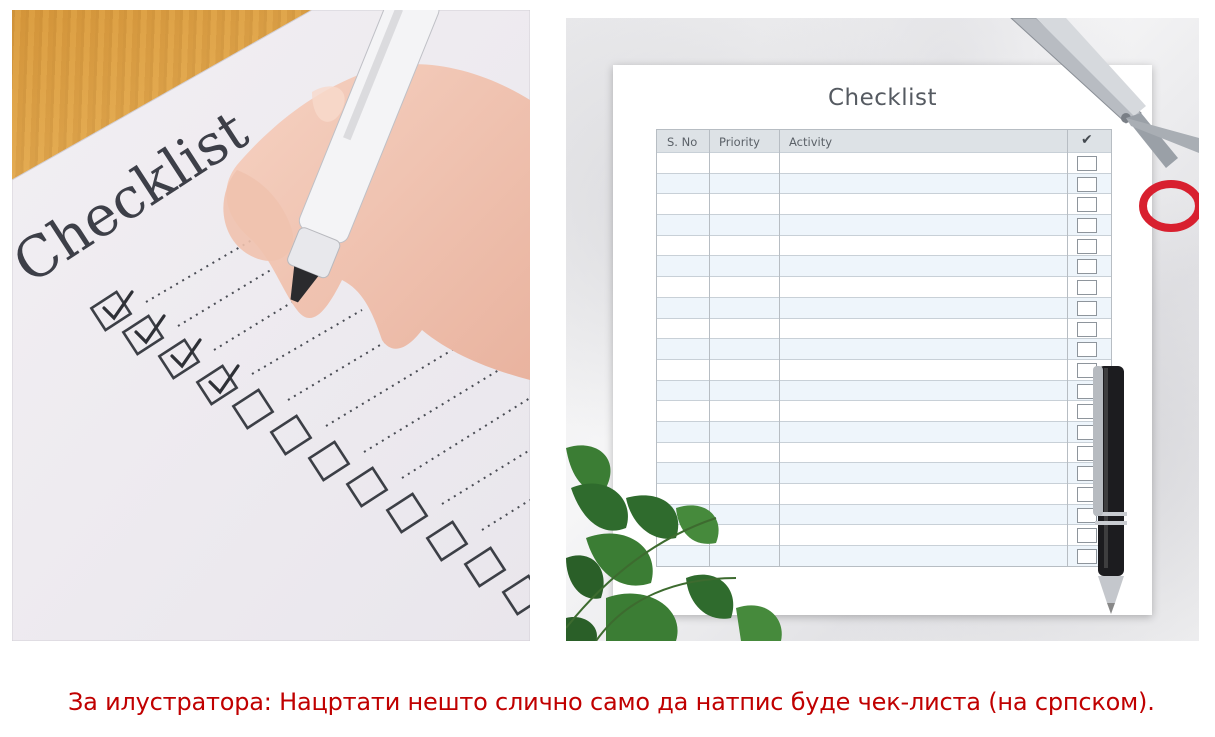  Describe the element at coordinates (884, 141) in the screenshot. I see `table-header: S. No Priority Activity ✔` at that location.